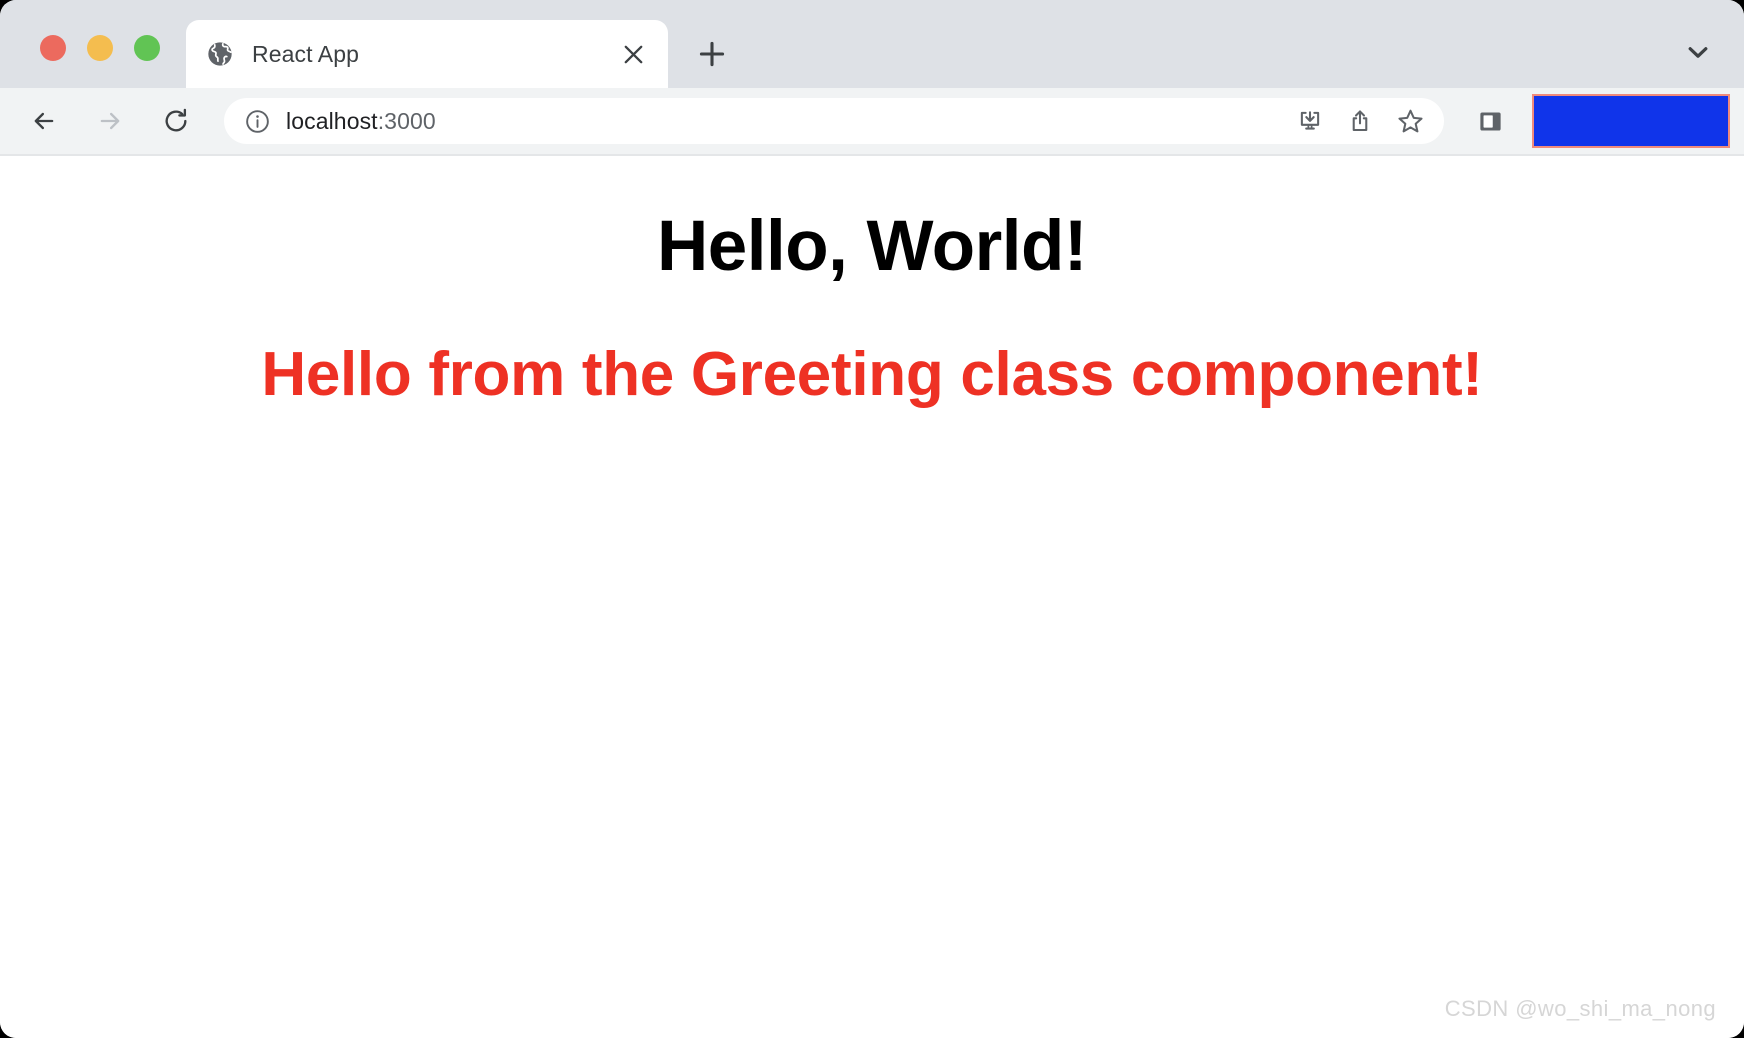 Image resolution: width=1744 pixels, height=1038 pixels. Describe the element at coordinates (633, 54) in the screenshot. I see `close-icon` at that location.